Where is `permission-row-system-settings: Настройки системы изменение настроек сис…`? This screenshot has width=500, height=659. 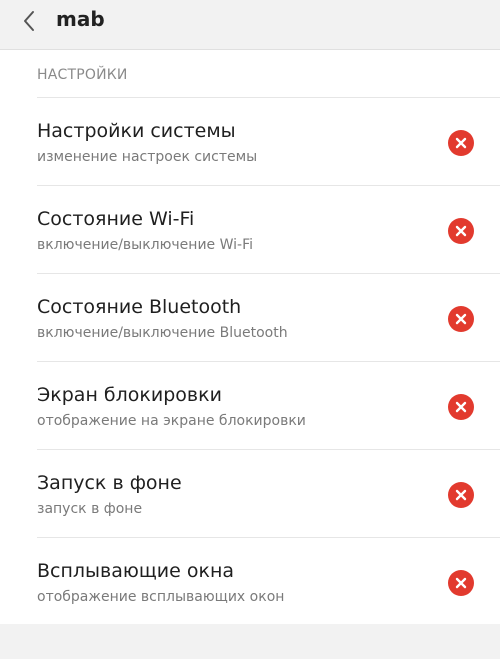 permission-row-system-settings: Настройки системы изменение настроек сис… is located at coordinates (268, 142).